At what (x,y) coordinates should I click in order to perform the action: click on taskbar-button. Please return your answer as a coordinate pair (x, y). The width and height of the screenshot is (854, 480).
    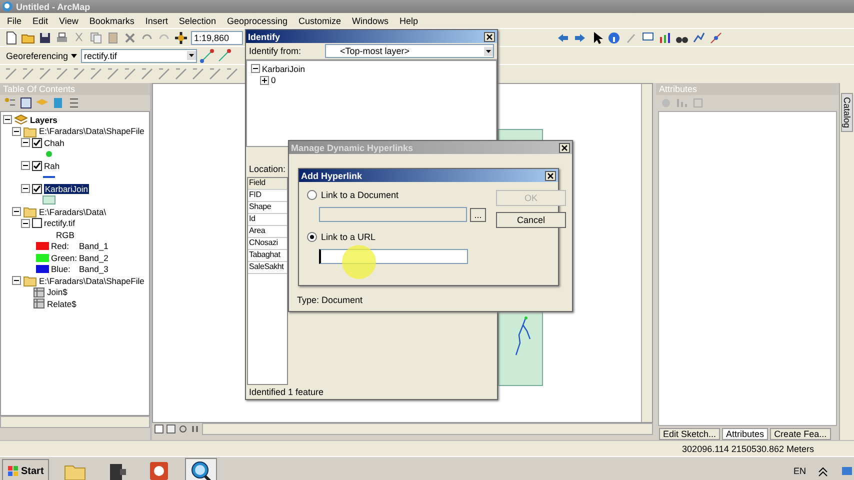
    Looking at the image, I should click on (200, 469).